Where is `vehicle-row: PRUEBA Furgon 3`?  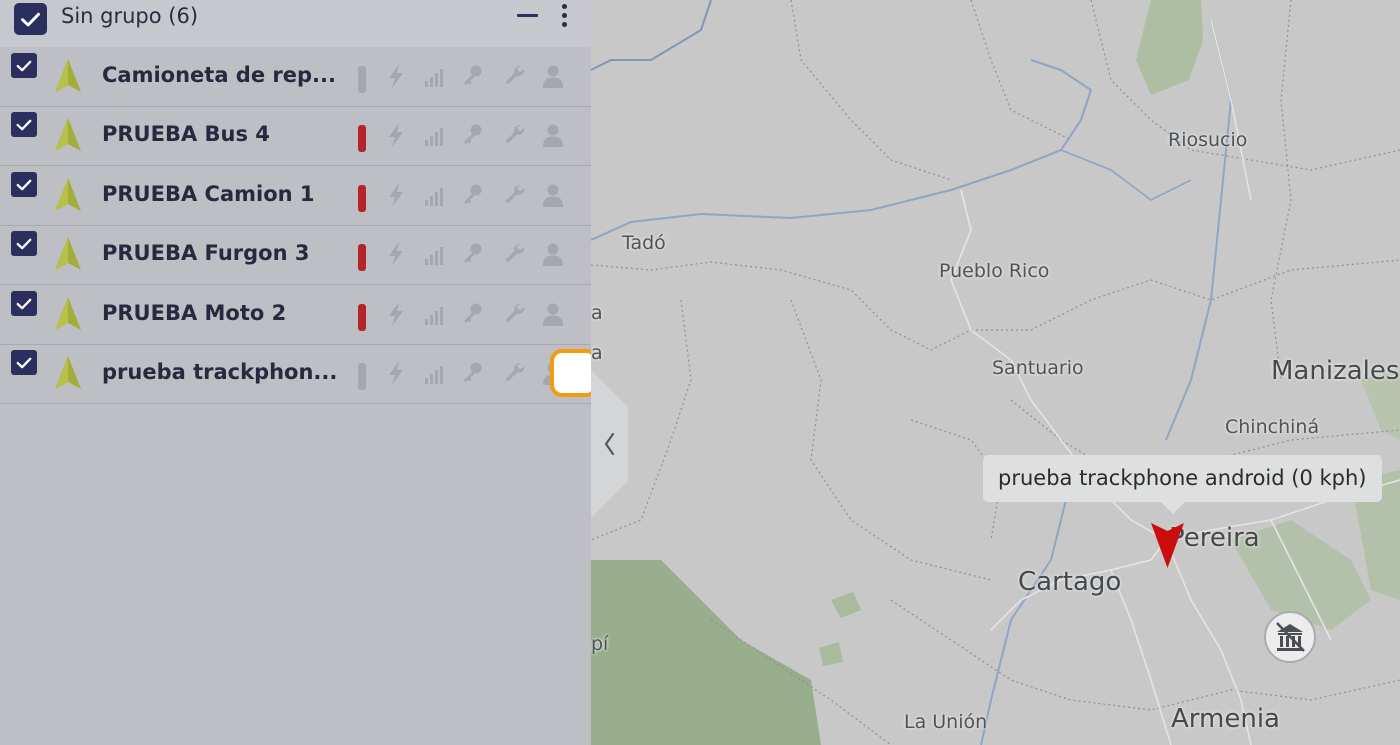 vehicle-row: PRUEBA Furgon 3 is located at coordinates (295, 256).